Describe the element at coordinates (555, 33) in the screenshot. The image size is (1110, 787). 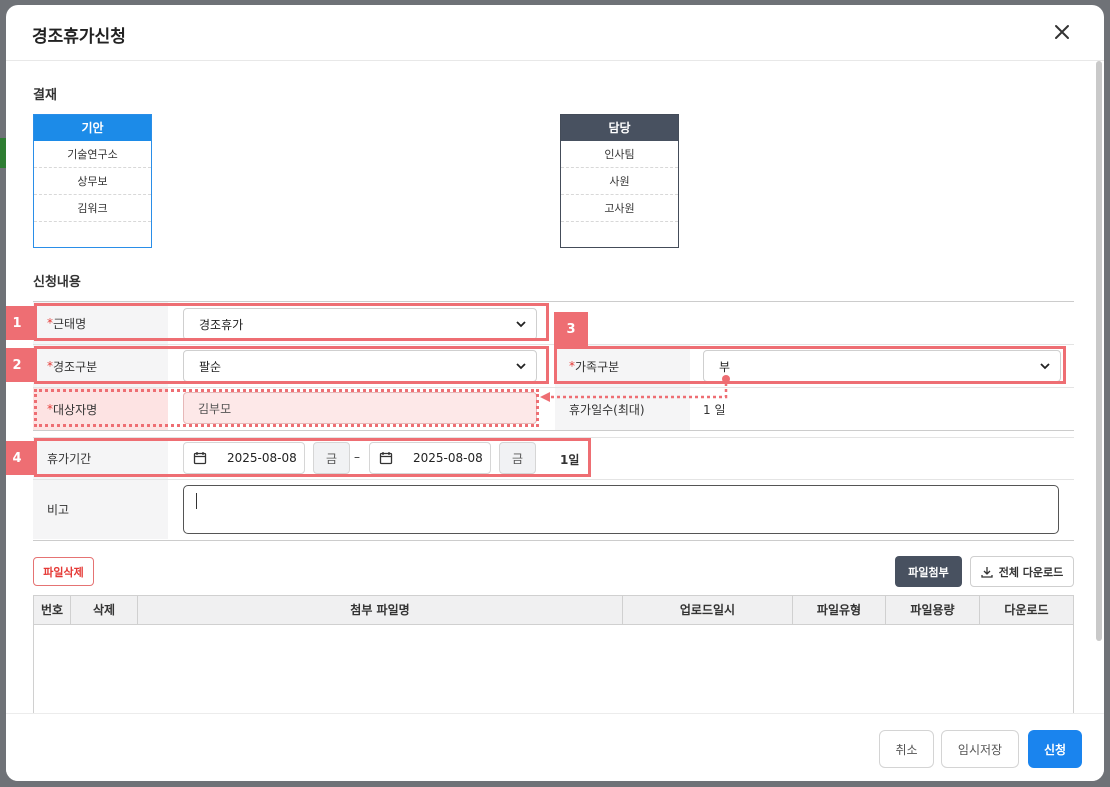
I see `modal-header: 경조휴가신청` at that location.